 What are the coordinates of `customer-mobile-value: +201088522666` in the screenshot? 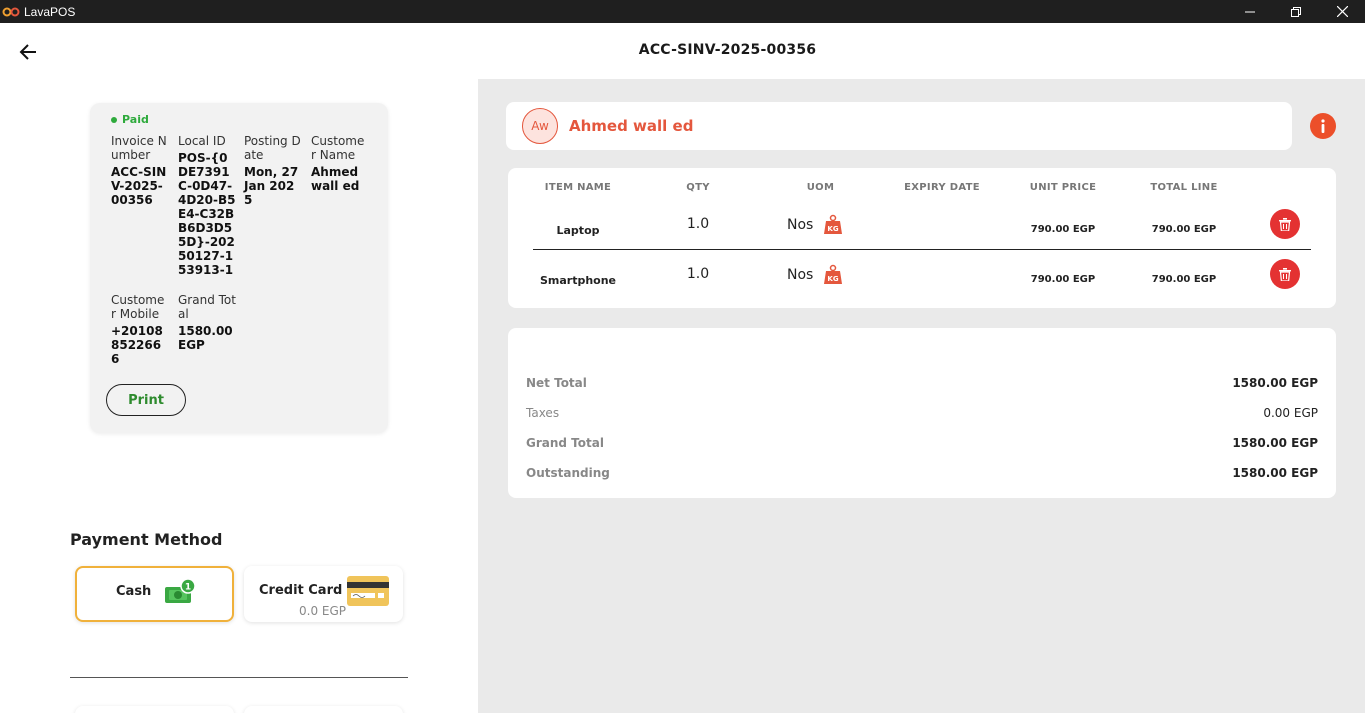 It's located at (137, 345).